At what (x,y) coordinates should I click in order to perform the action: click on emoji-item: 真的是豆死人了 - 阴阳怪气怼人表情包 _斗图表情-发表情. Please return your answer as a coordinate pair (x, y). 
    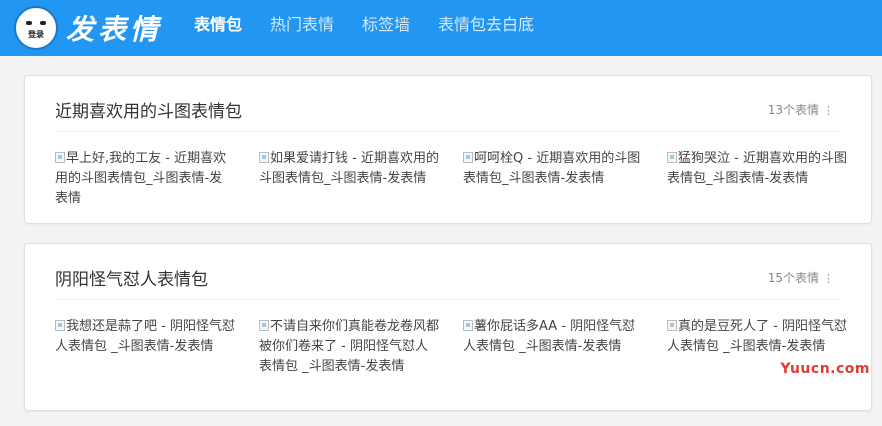
    Looking at the image, I should click on (757, 337).